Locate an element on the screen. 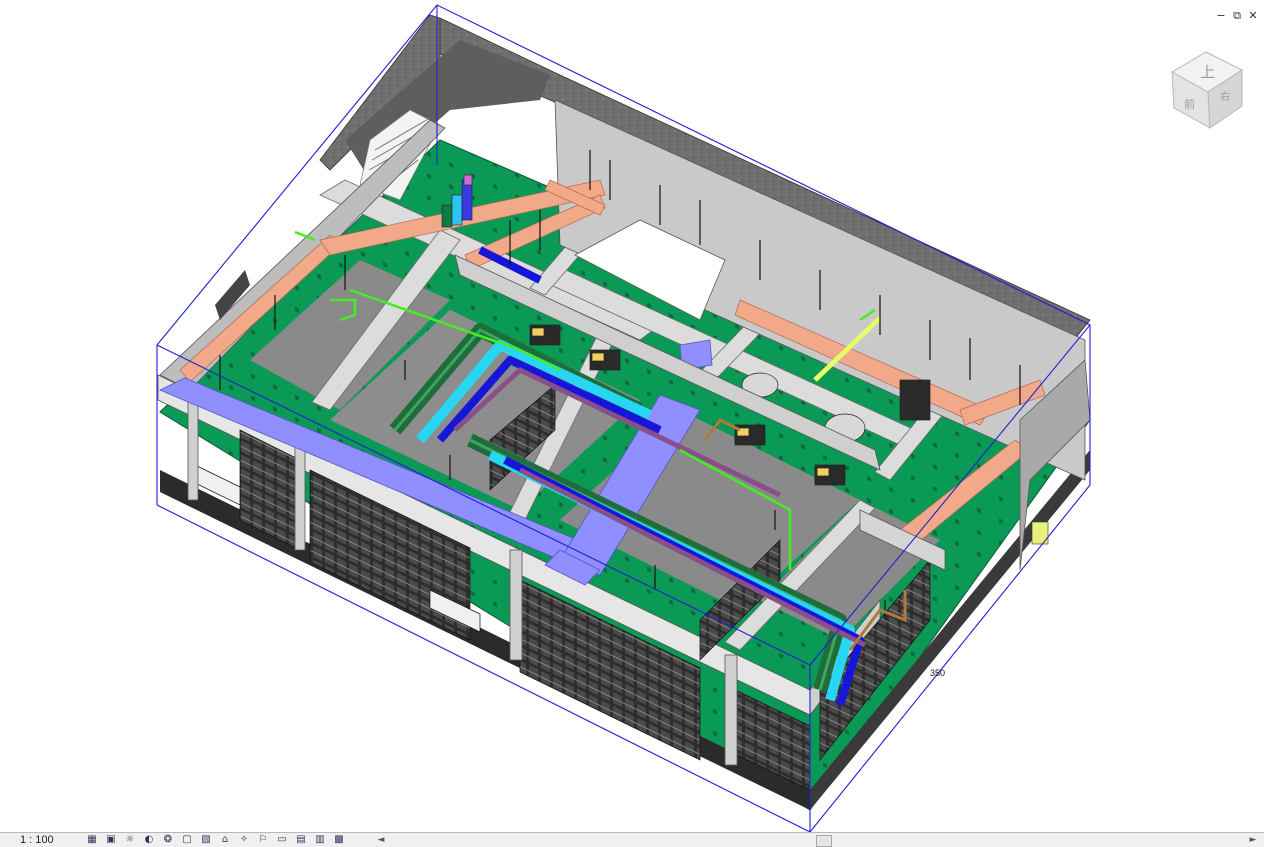  dimension-tag: 350 is located at coordinates (937, 673).